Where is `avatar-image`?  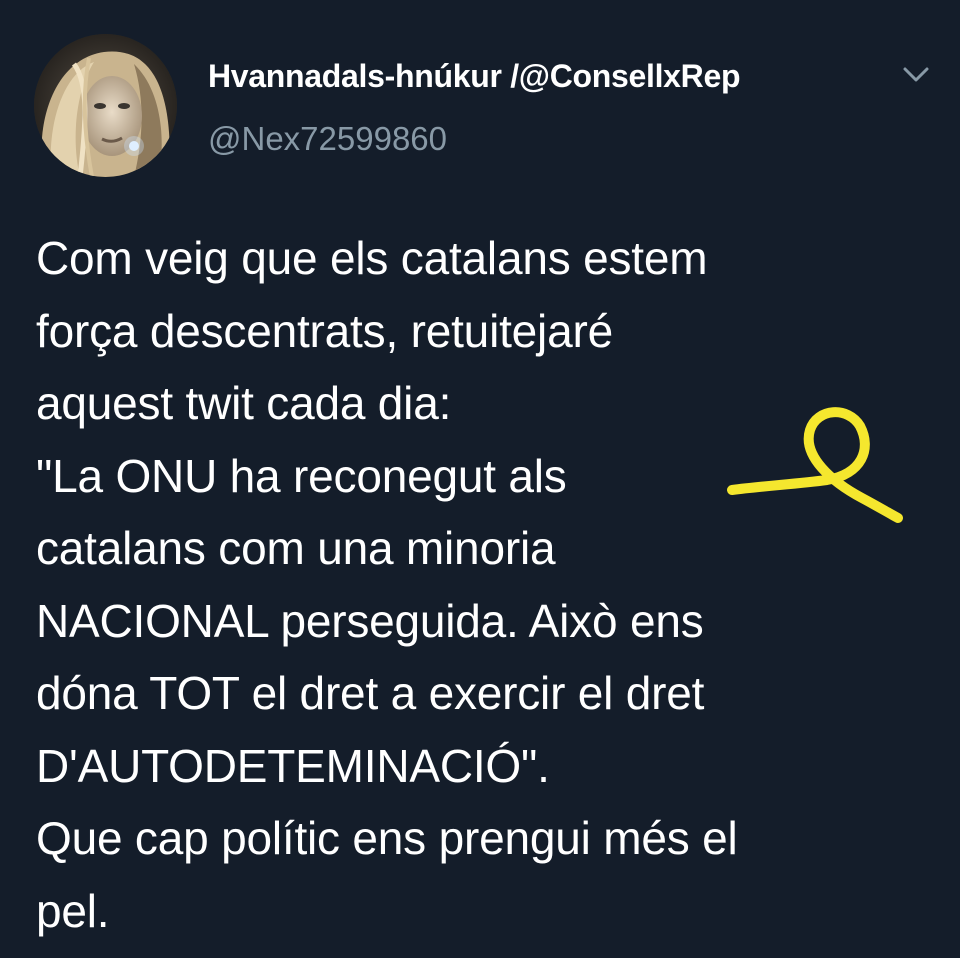 avatar-image is located at coordinates (105, 105).